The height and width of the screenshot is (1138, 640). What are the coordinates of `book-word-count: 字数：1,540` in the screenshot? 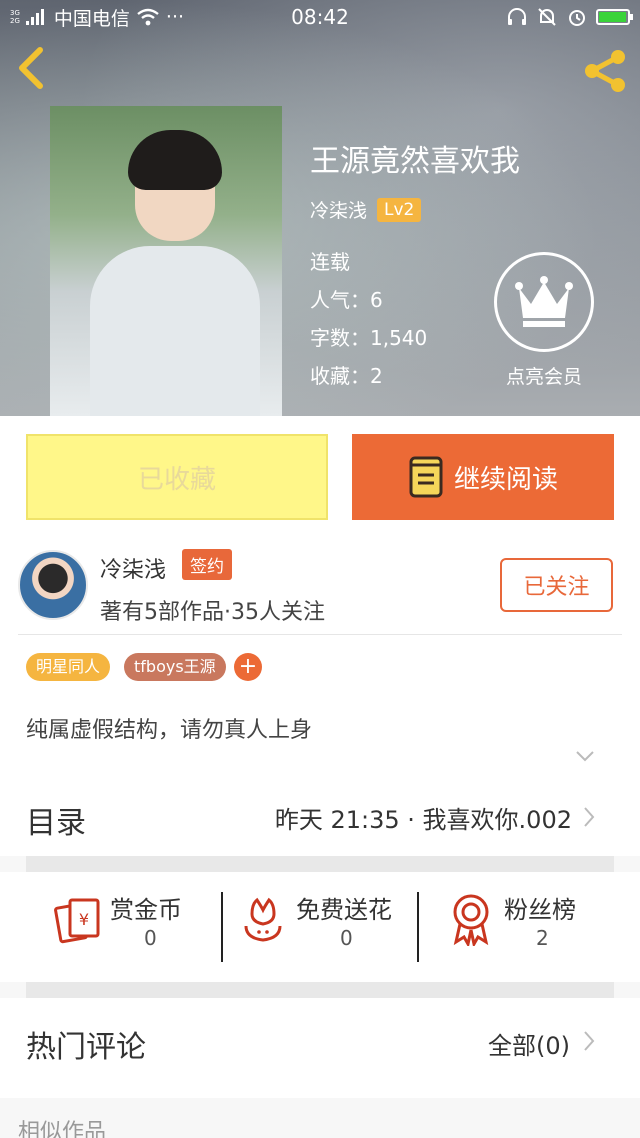 It's located at (369, 338).